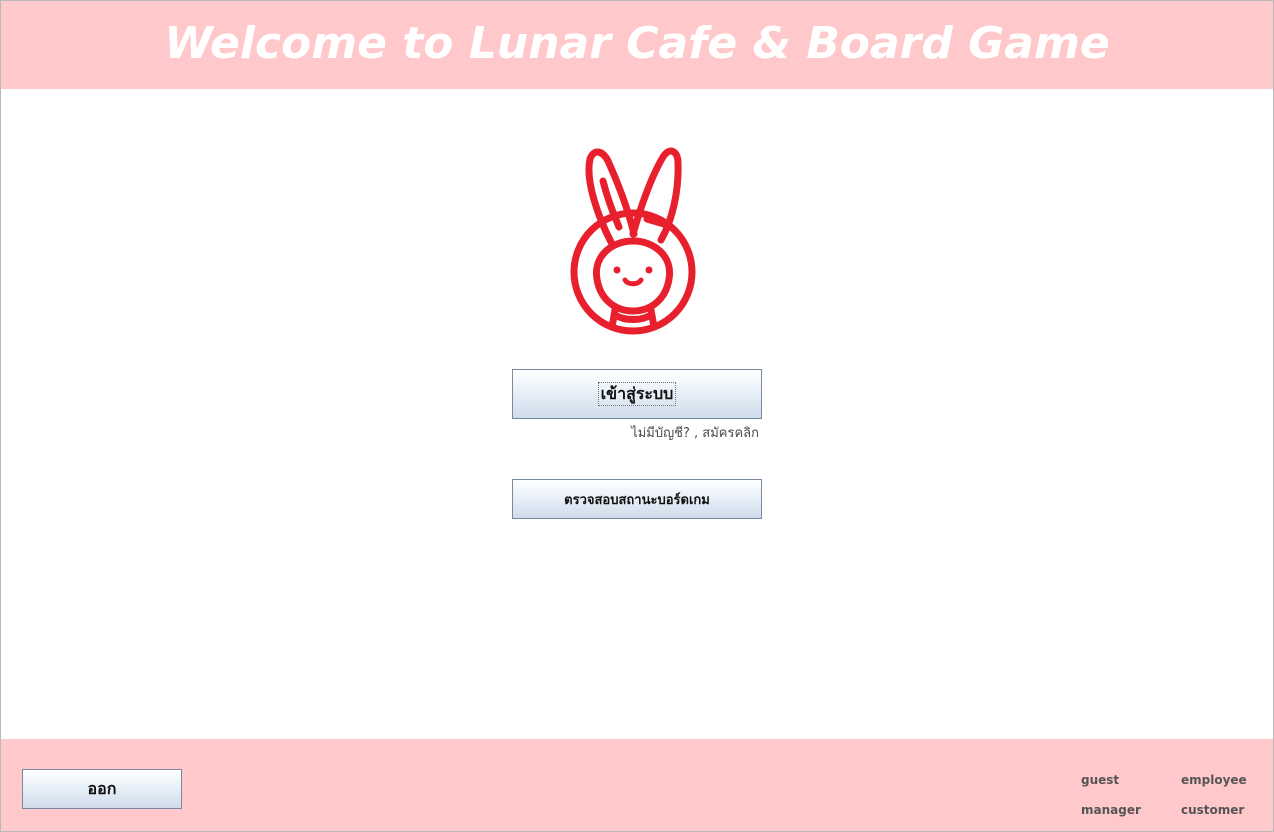 Image resolution: width=1274 pixels, height=832 pixels. I want to click on login-button: เข้าสู่ระบบ, so click(637, 394).